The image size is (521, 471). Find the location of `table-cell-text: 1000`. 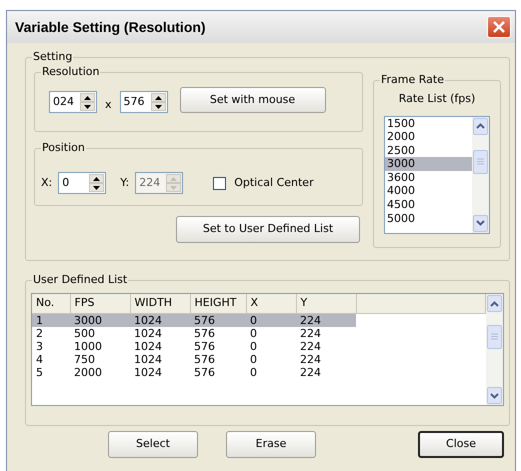

table-cell-text: 1000 is located at coordinates (88, 346).